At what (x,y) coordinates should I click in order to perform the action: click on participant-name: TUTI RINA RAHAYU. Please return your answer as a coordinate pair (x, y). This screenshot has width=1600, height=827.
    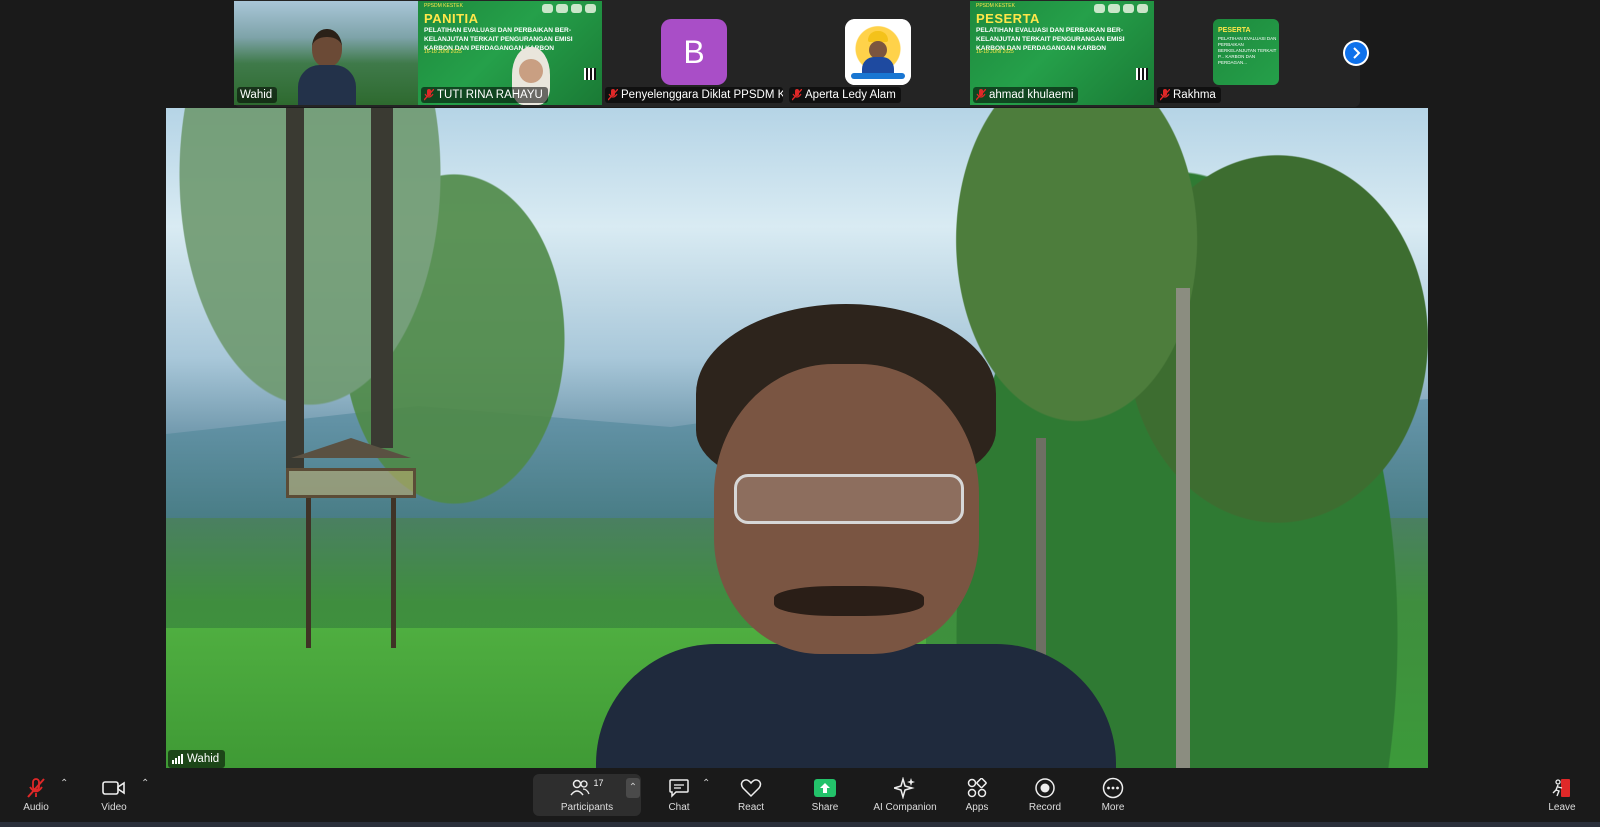
    Looking at the image, I should click on (484, 95).